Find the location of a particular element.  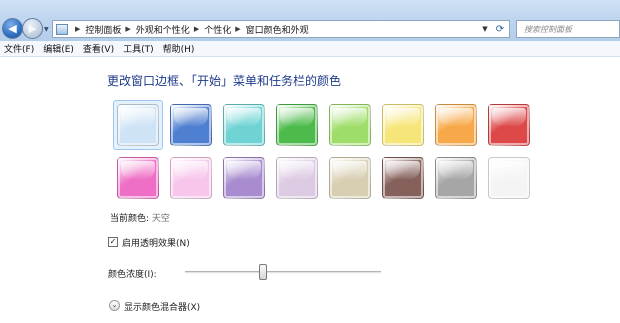

color-swatch-lemon is located at coordinates (403, 125).